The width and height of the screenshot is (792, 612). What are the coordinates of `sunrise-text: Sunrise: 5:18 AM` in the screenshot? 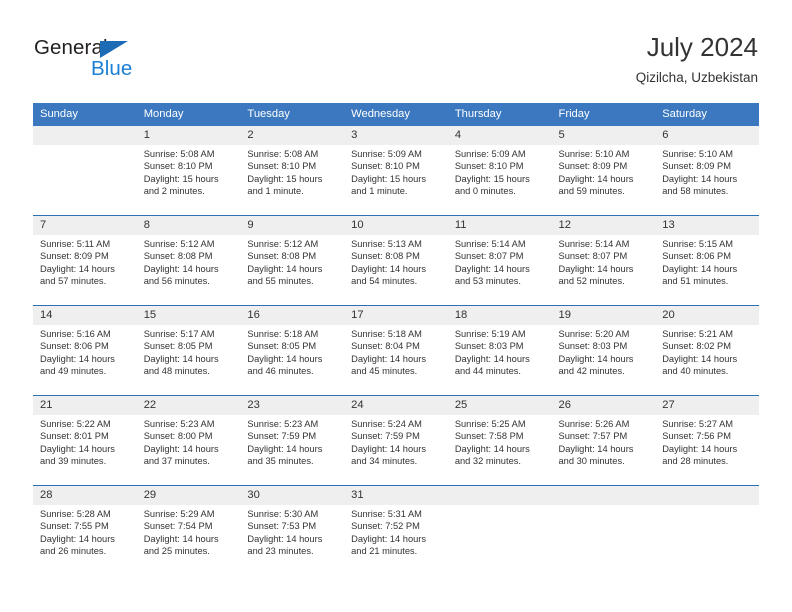 It's located at (283, 334).